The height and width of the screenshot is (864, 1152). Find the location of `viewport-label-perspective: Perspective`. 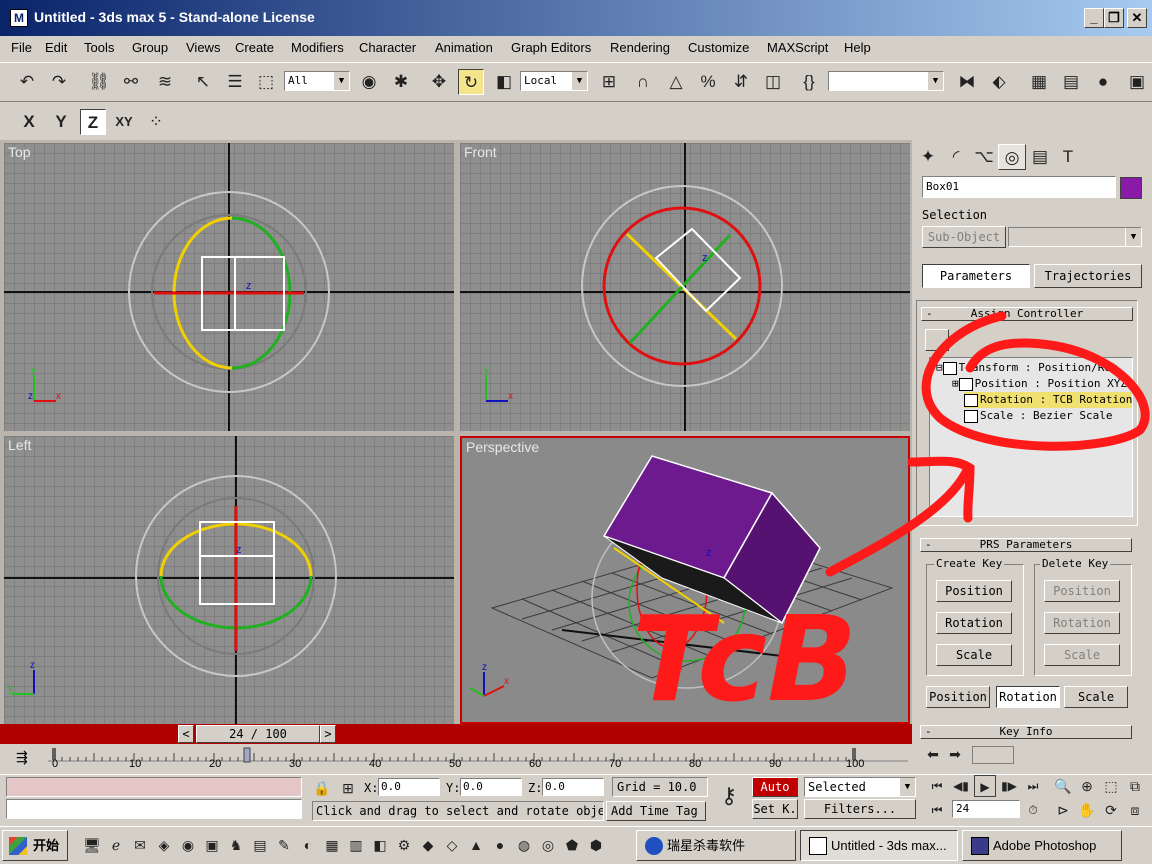

viewport-label-perspective: Perspective is located at coordinates (502, 447).